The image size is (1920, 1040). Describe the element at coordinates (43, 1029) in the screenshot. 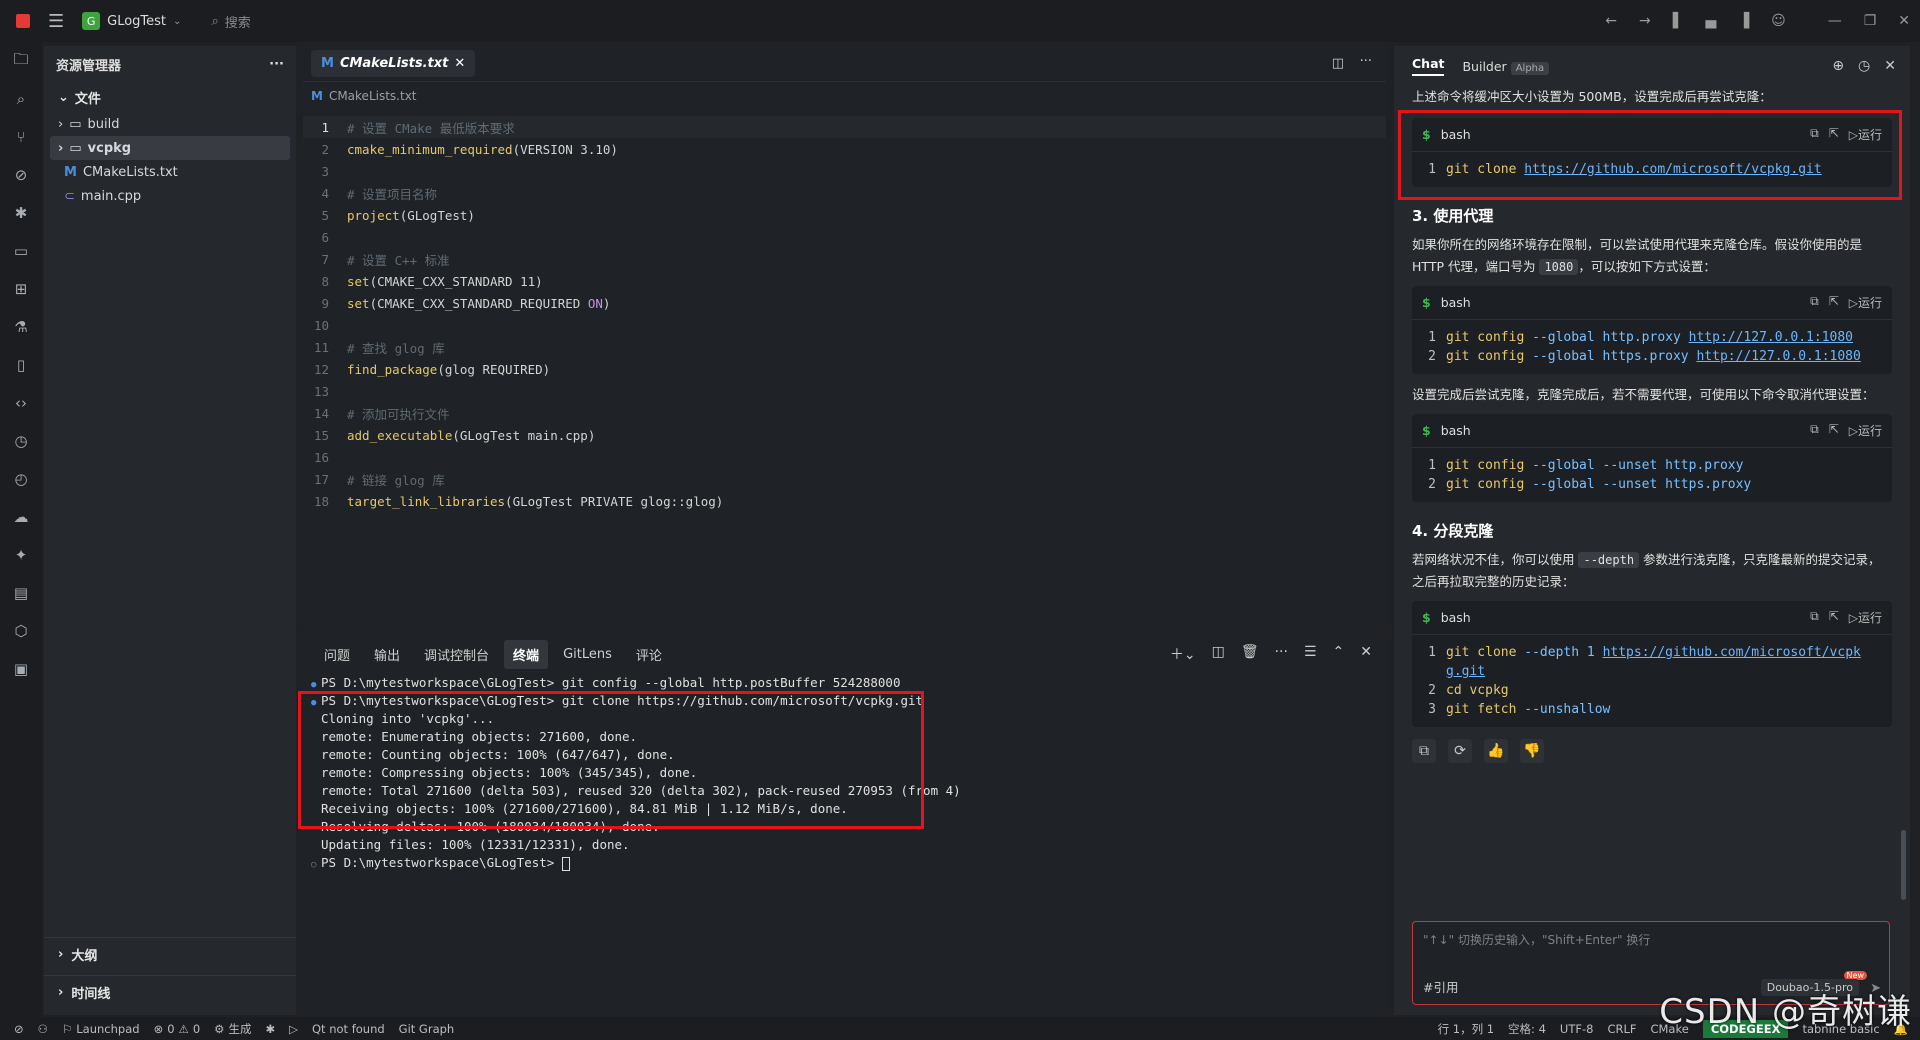

I see `accounts-icon: ⚇` at that location.